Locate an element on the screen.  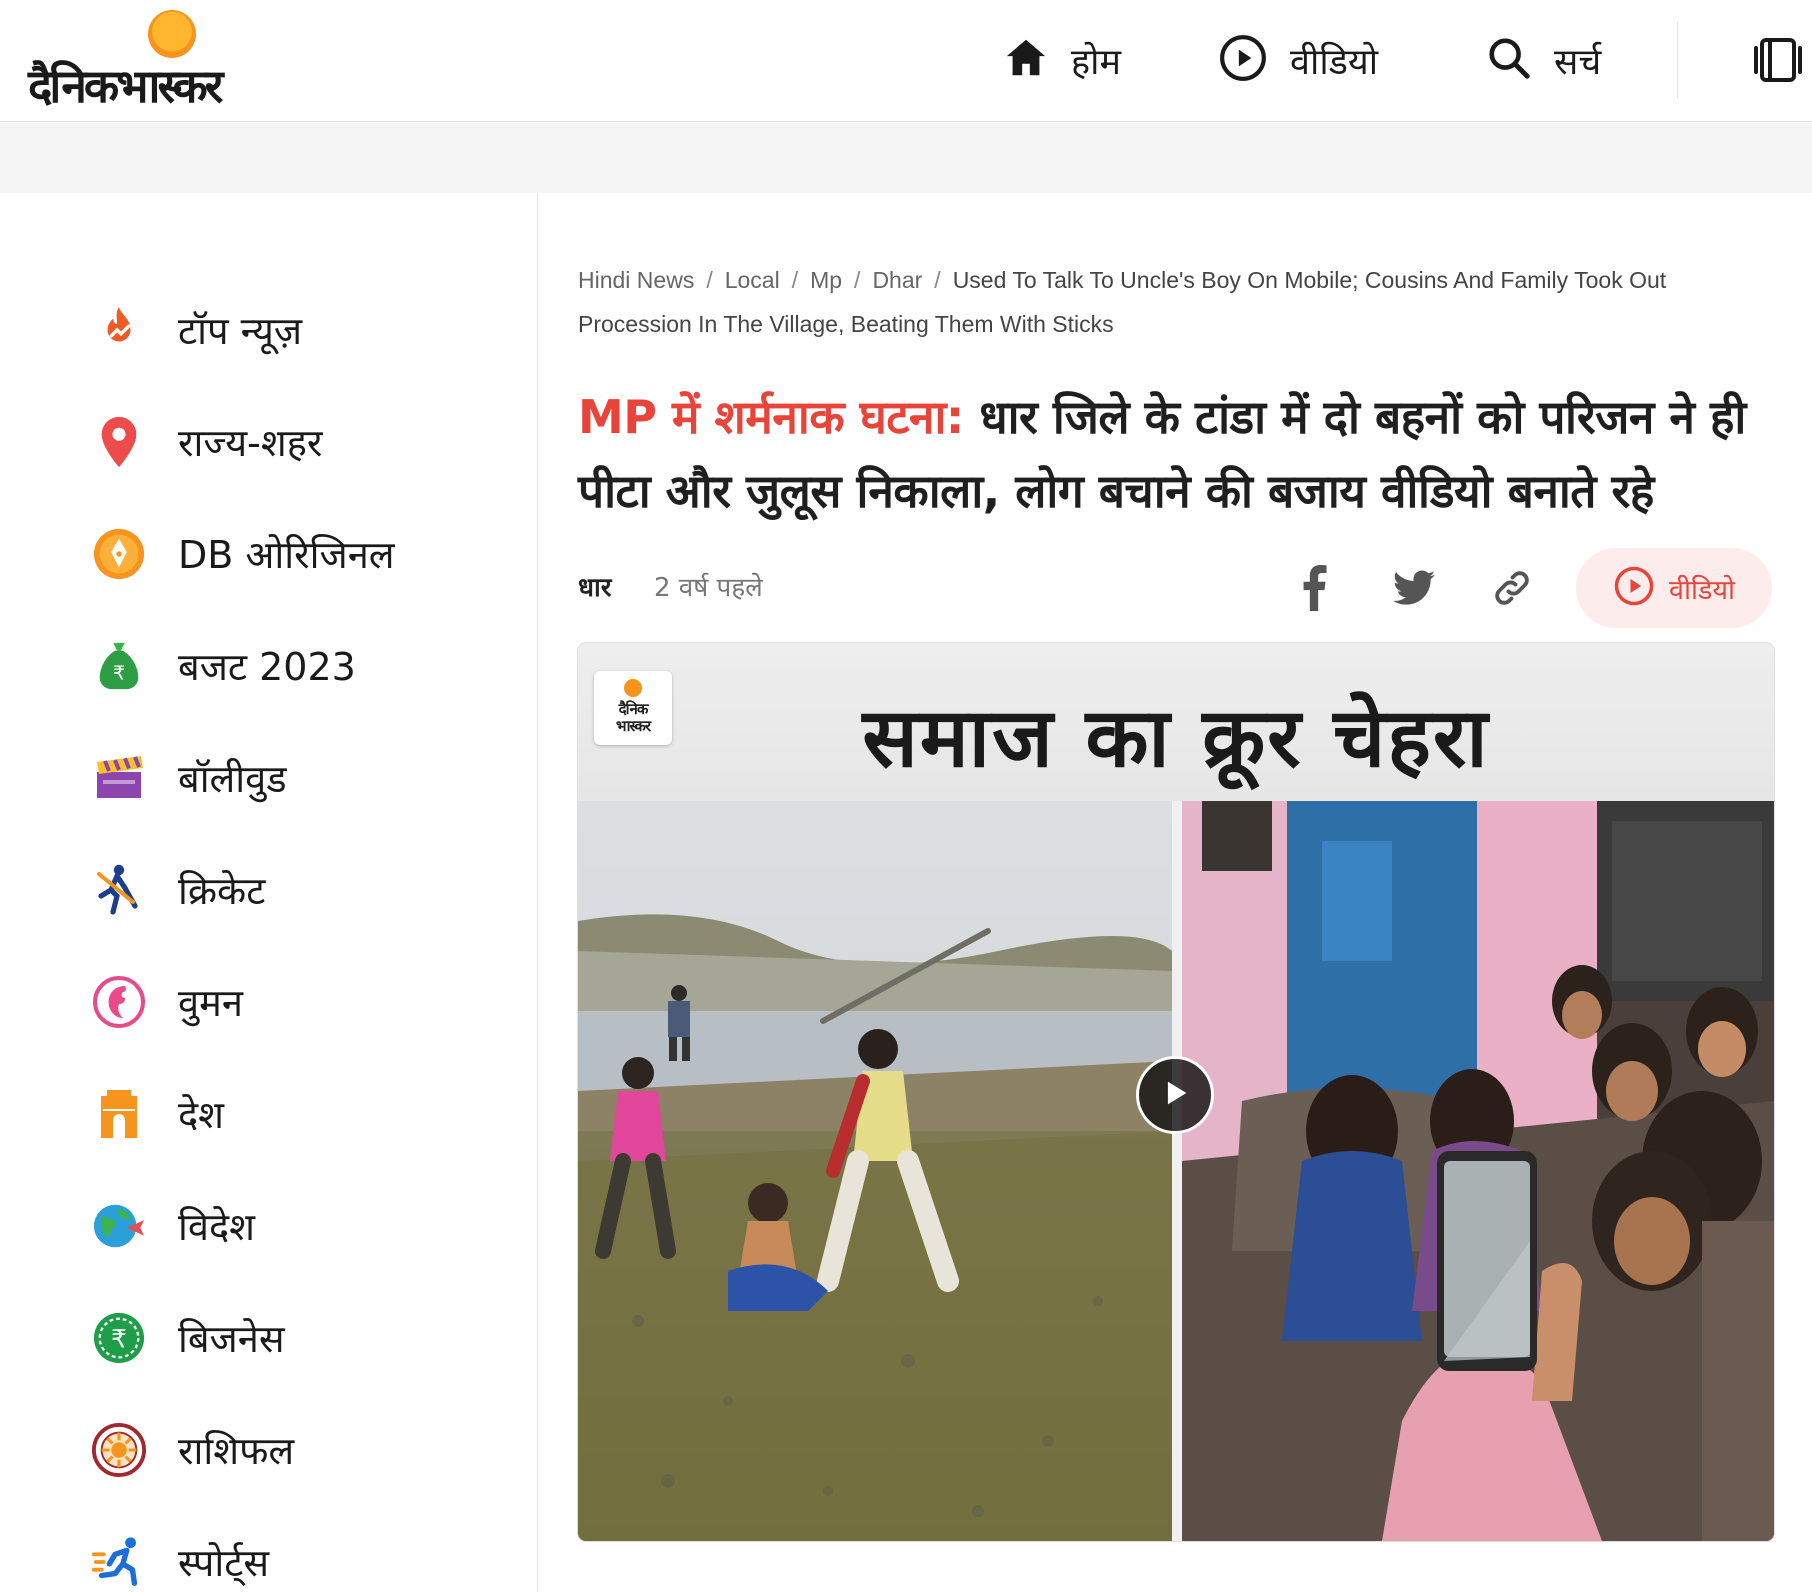
location-pin-icon is located at coordinates (119, 442).